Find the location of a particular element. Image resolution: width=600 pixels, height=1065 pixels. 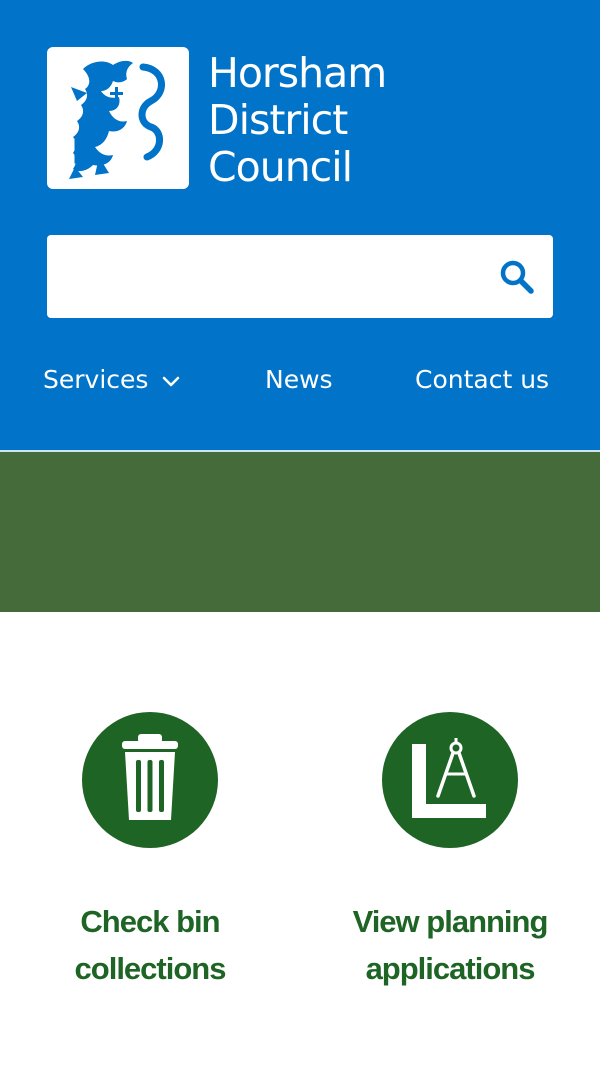

council-logo is located at coordinates (118, 118).